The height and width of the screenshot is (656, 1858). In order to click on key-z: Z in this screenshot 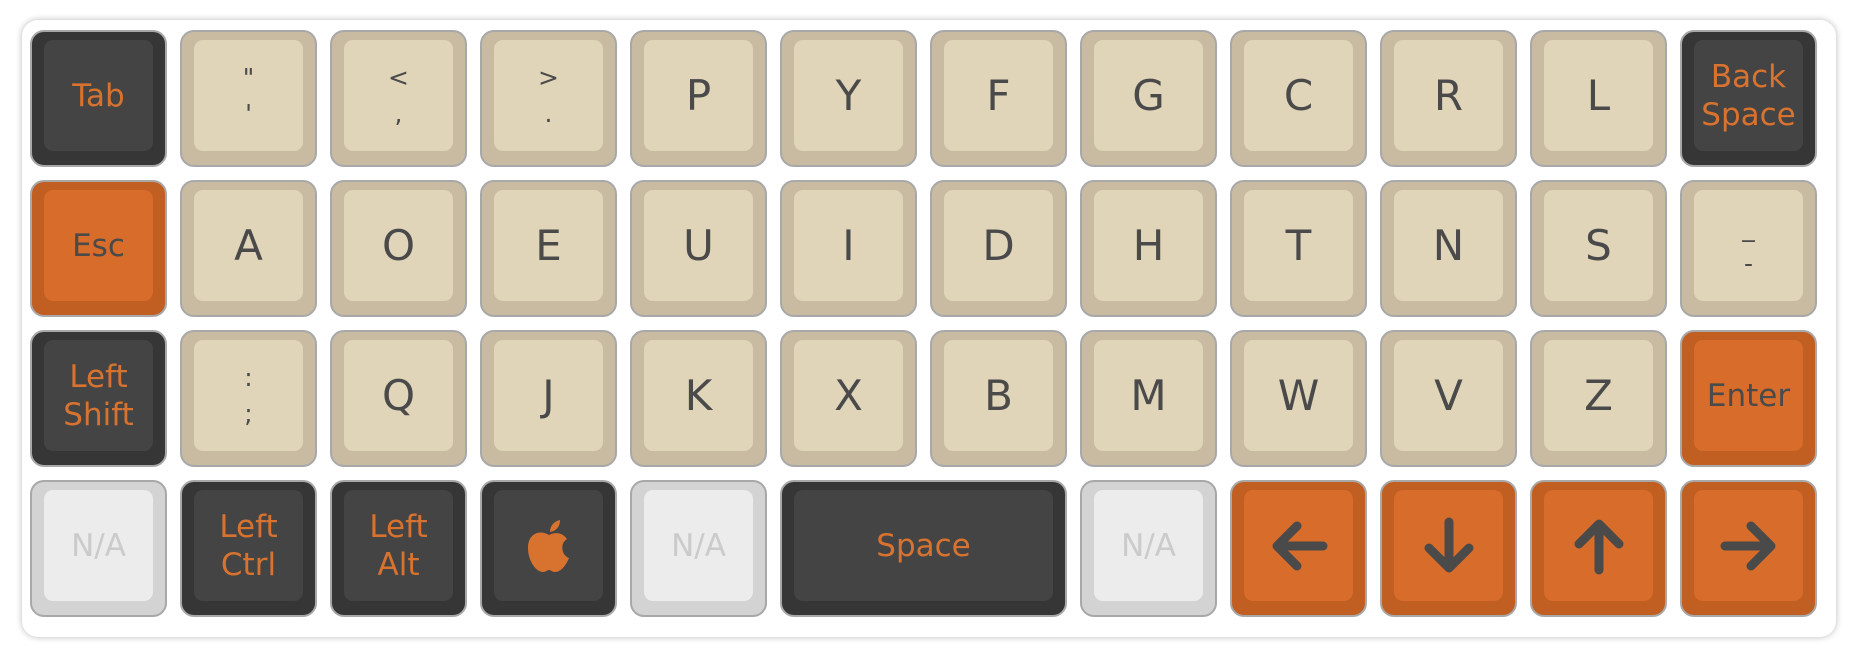, I will do `click(1598, 398)`.